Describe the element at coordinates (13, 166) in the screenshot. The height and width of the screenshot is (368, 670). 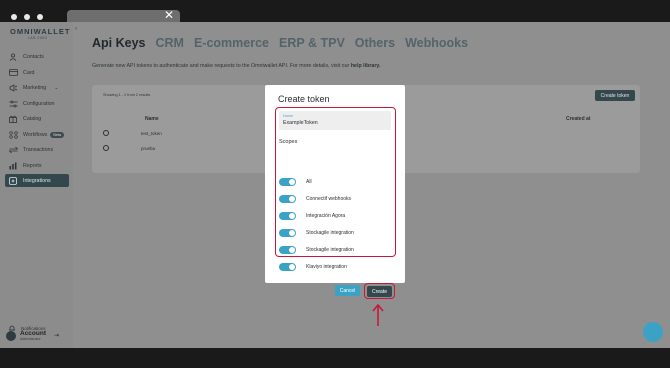
I see `chart-icon` at that location.